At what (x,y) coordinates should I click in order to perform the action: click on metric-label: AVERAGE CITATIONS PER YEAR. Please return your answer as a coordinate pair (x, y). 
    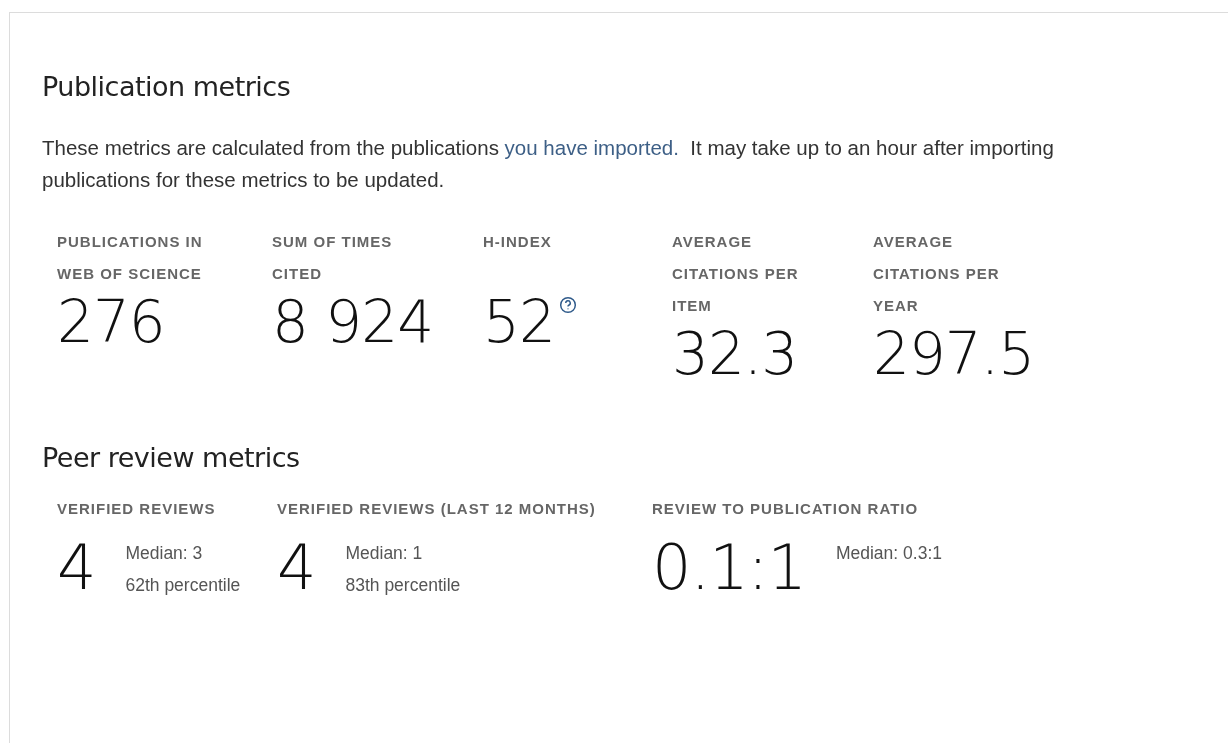
    Looking at the image, I should click on (937, 274).